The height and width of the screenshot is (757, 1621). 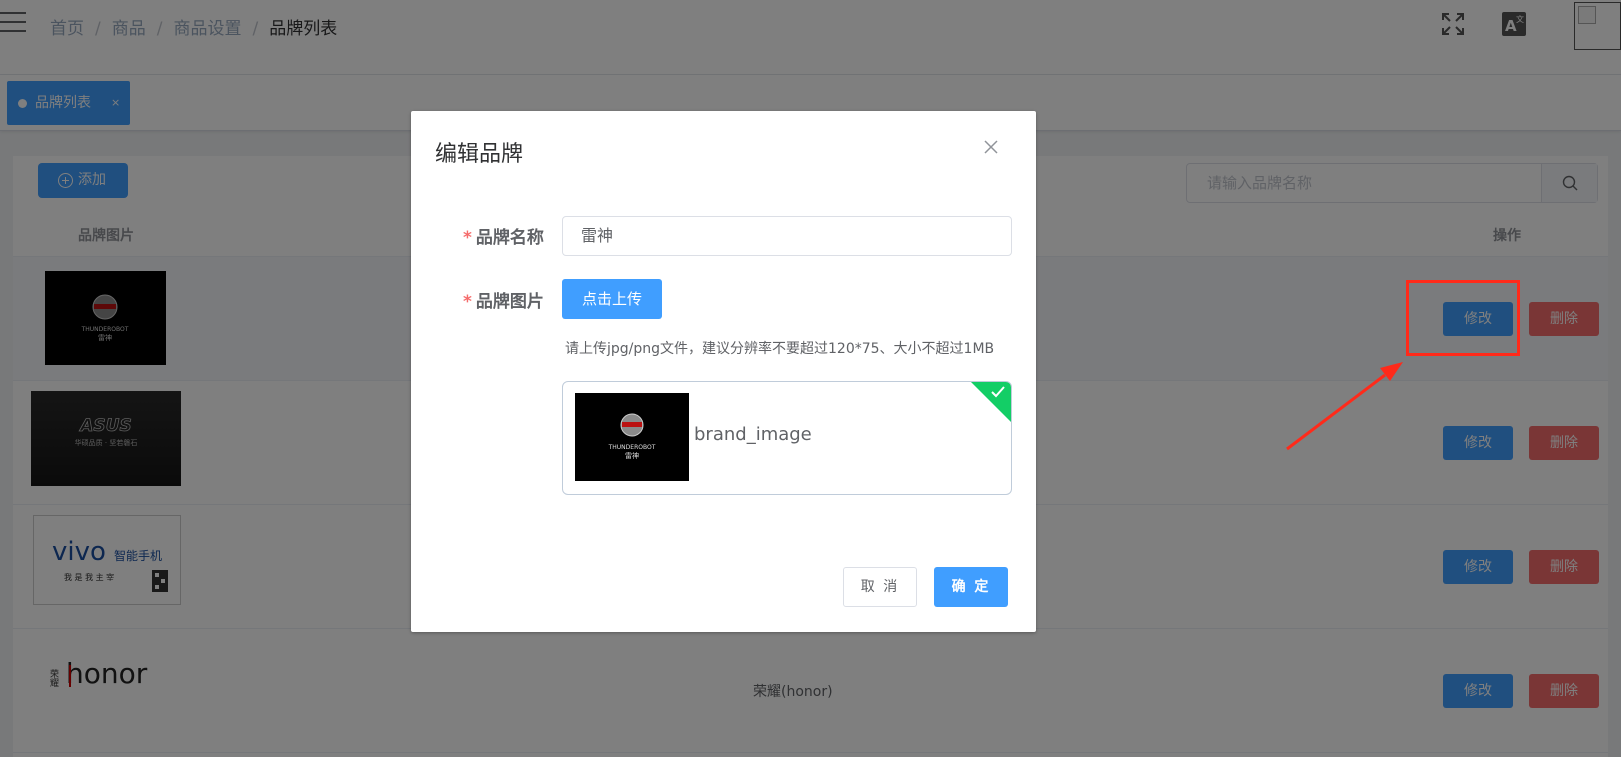 I want to click on close-icon, so click(x=991, y=147).